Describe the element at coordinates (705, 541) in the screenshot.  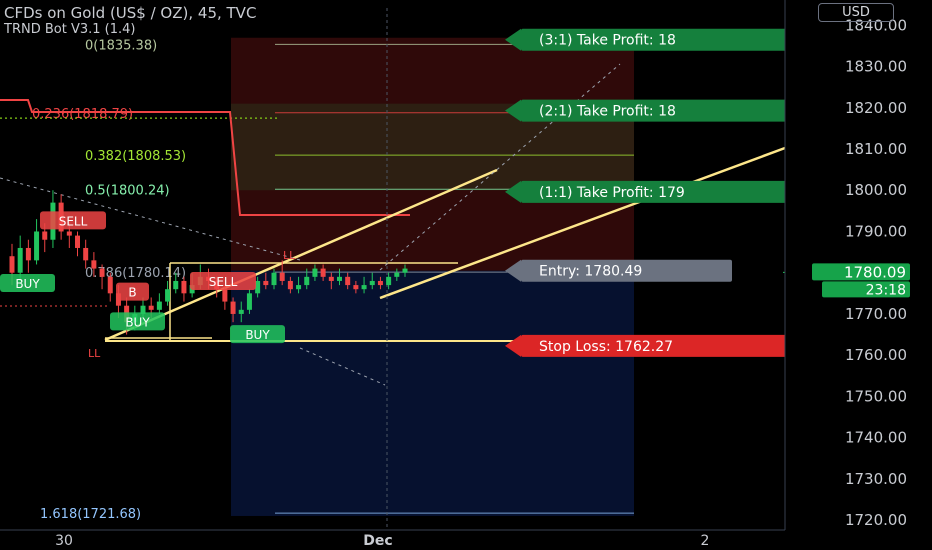
I see `time-tick: 2` at that location.